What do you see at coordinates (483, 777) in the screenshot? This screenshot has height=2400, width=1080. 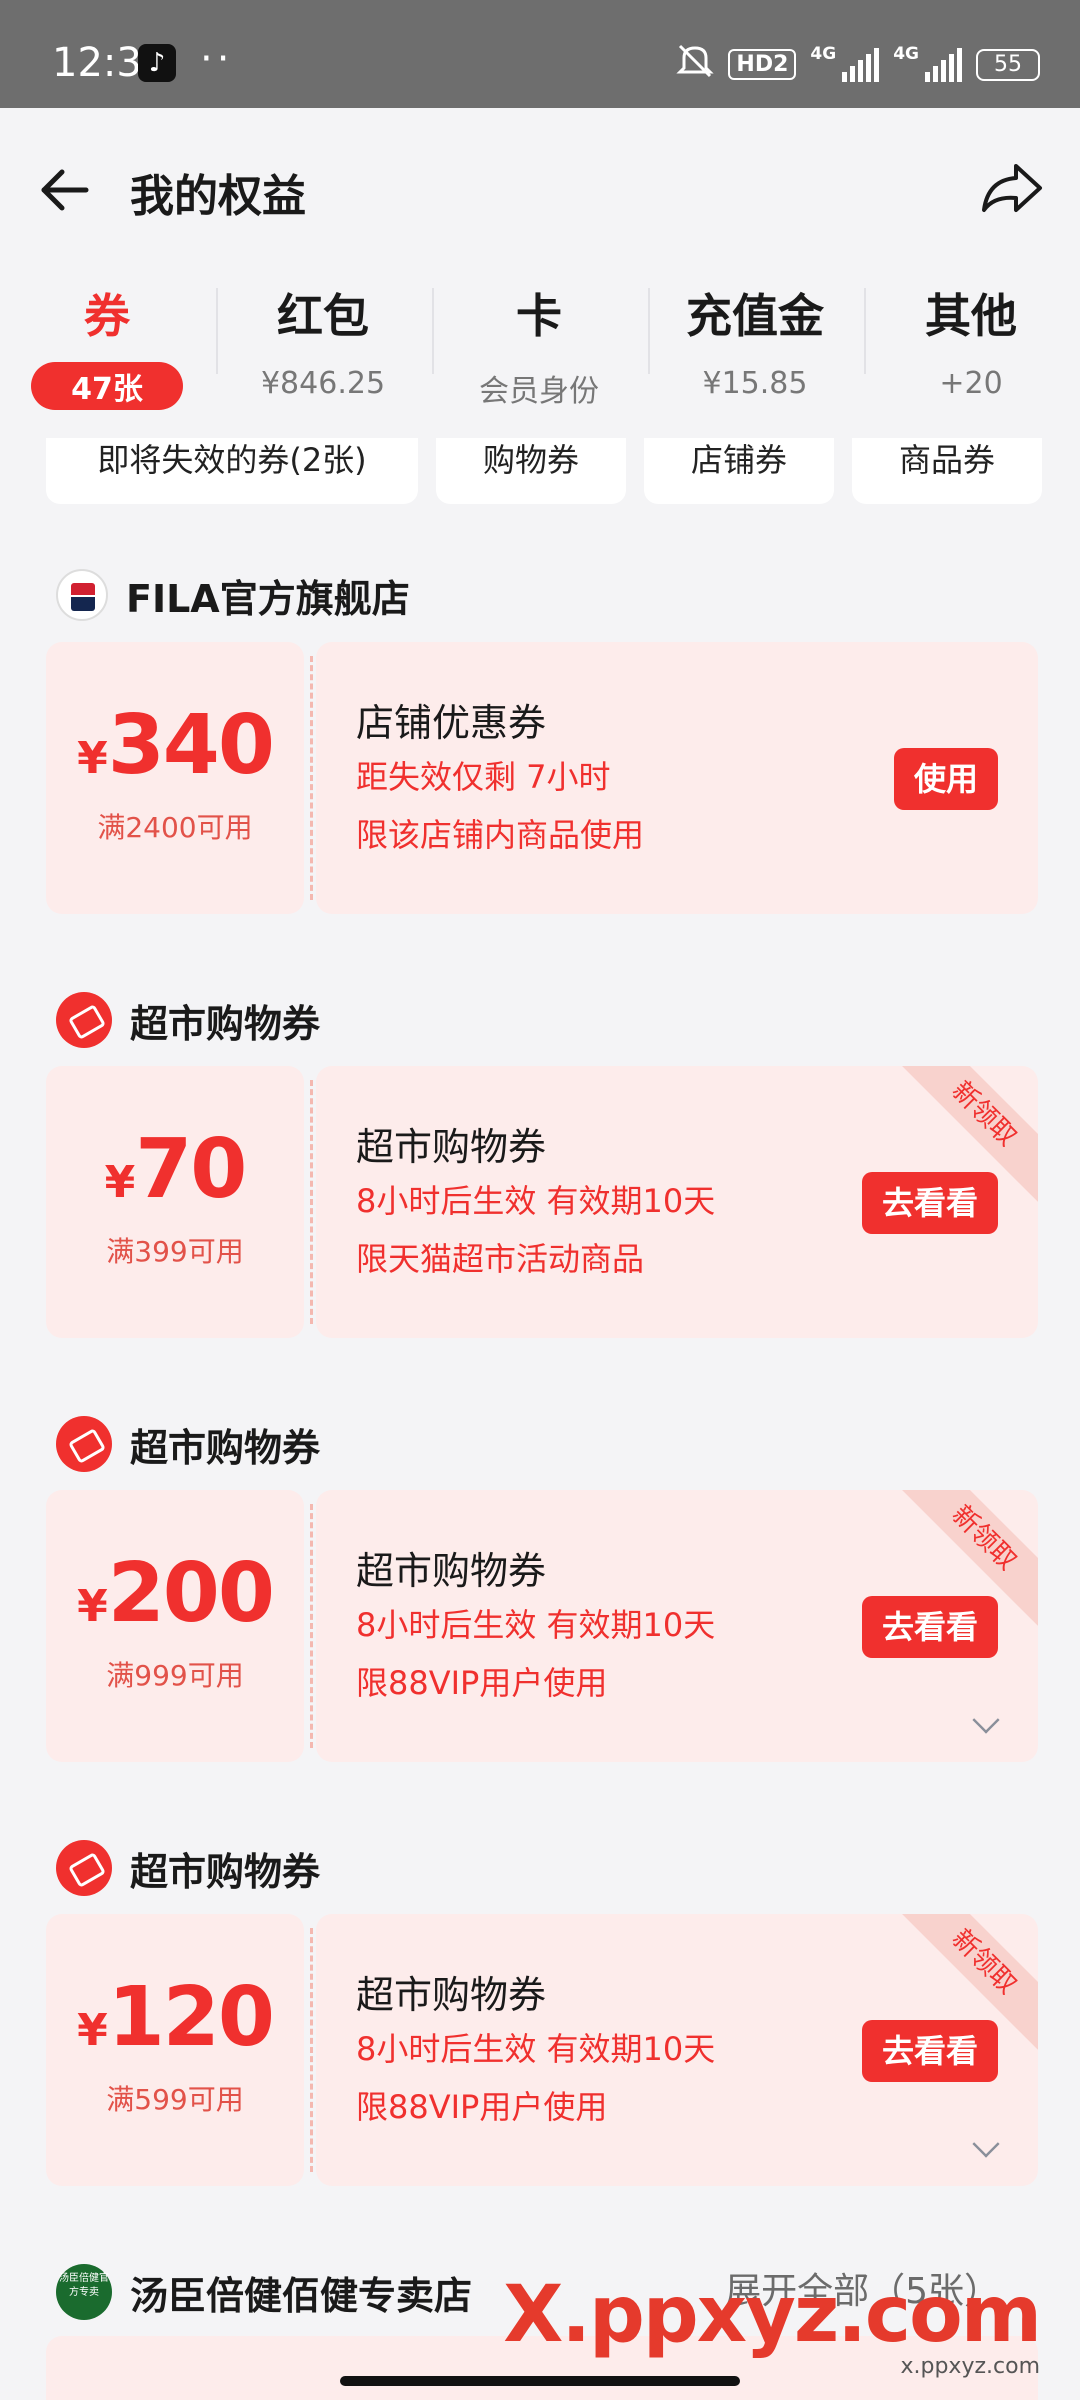 I see `coupon-validity: 距失效仅剩 7小时` at bounding box center [483, 777].